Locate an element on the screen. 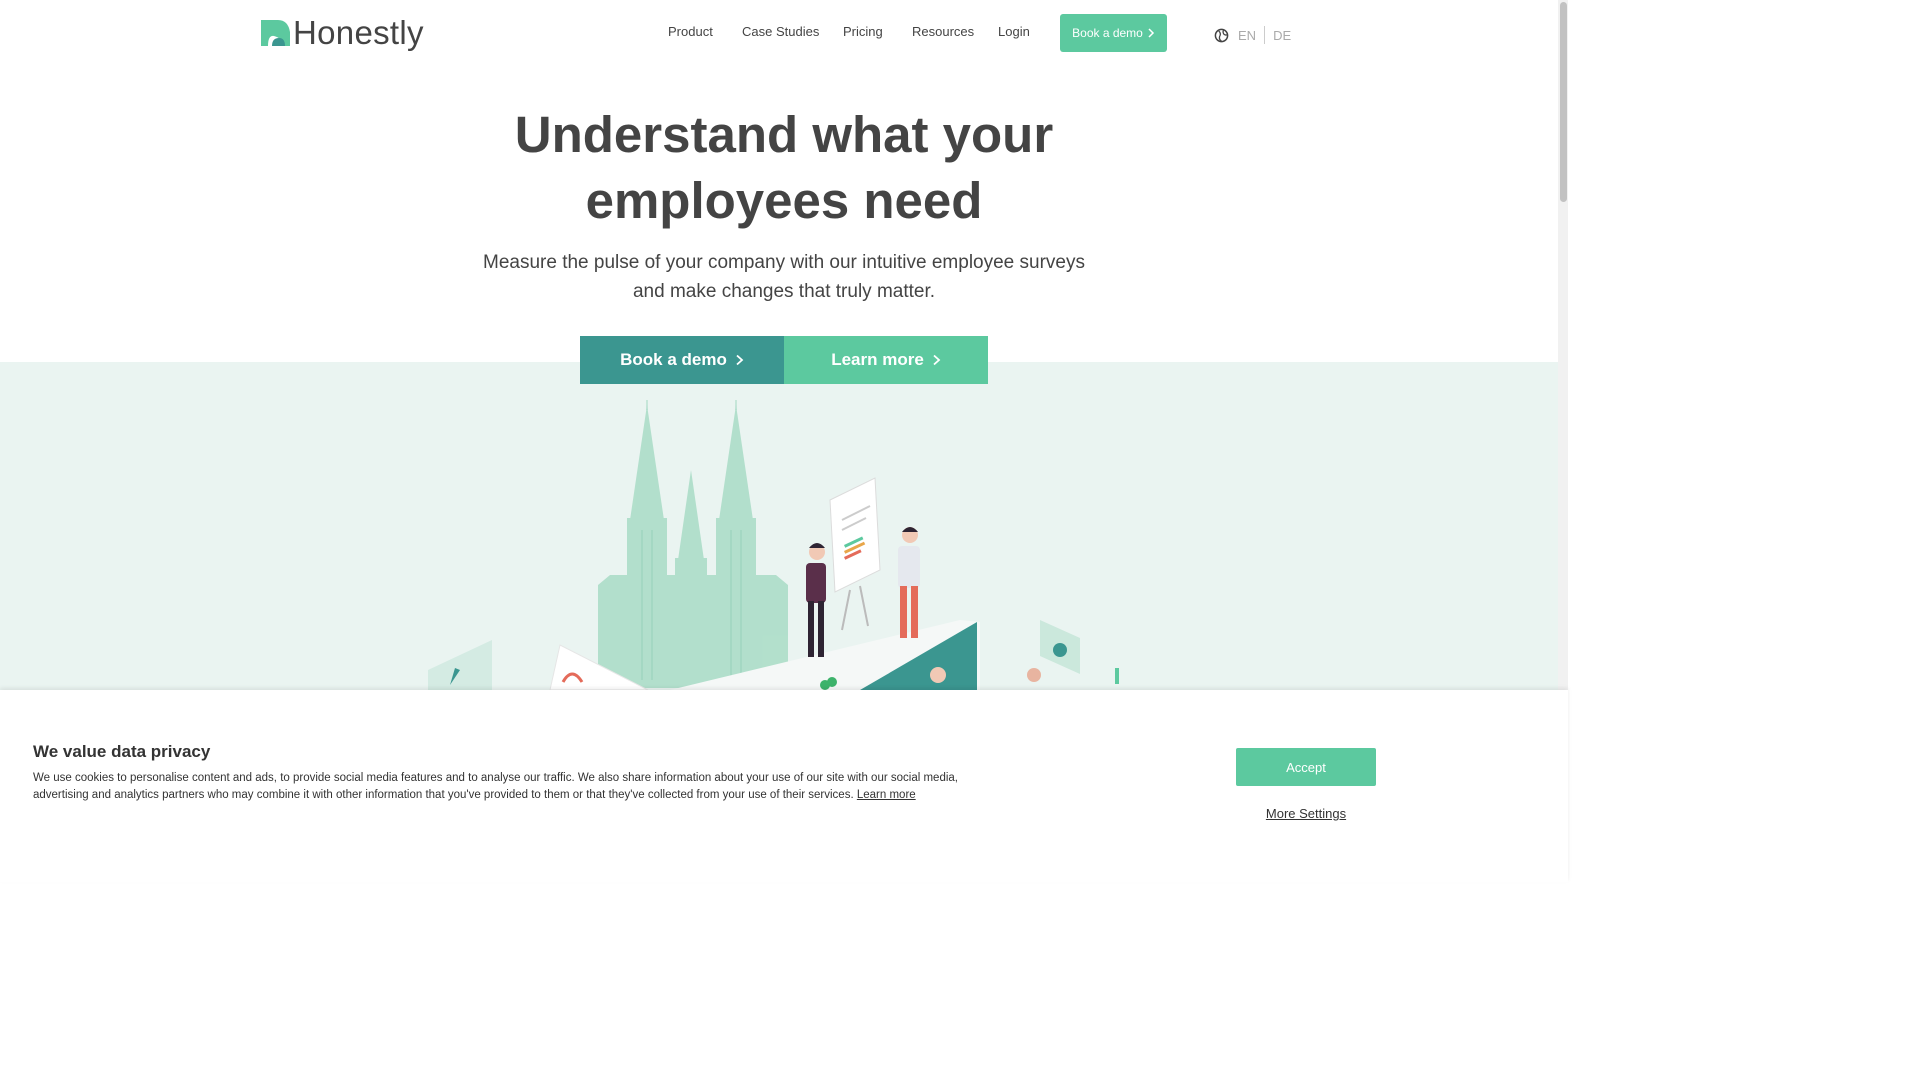  hero-learn-more-button: Learn more is located at coordinates (886, 360).